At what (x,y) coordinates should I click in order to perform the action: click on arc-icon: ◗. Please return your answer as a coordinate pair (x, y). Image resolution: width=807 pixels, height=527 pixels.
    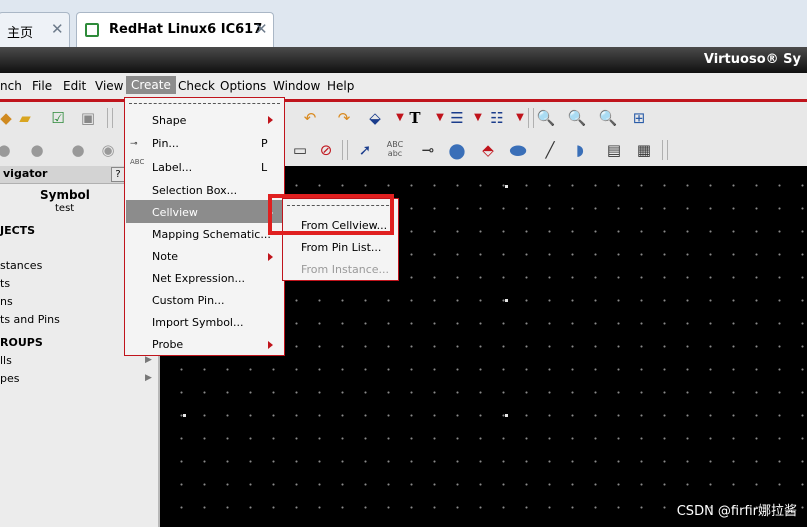
    Looking at the image, I should click on (580, 150).